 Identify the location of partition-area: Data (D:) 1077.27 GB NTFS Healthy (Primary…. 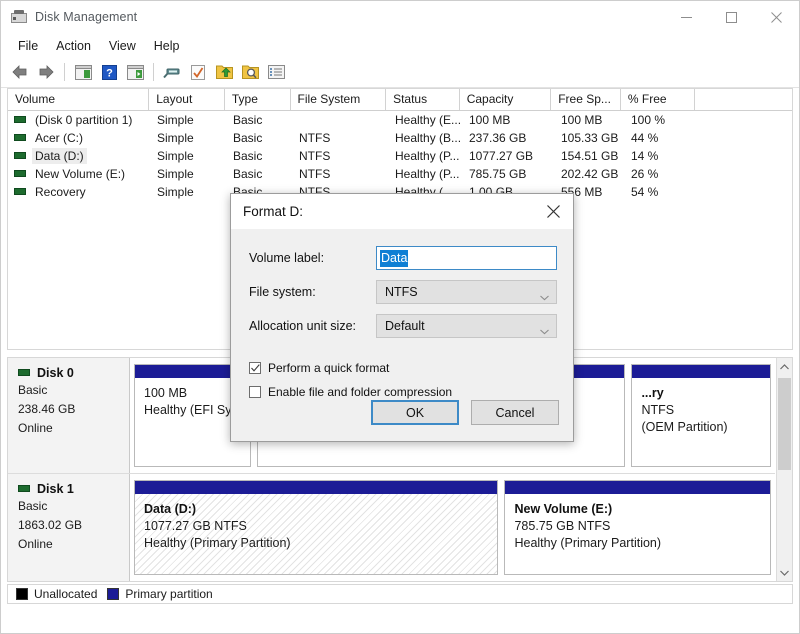
(452, 527).